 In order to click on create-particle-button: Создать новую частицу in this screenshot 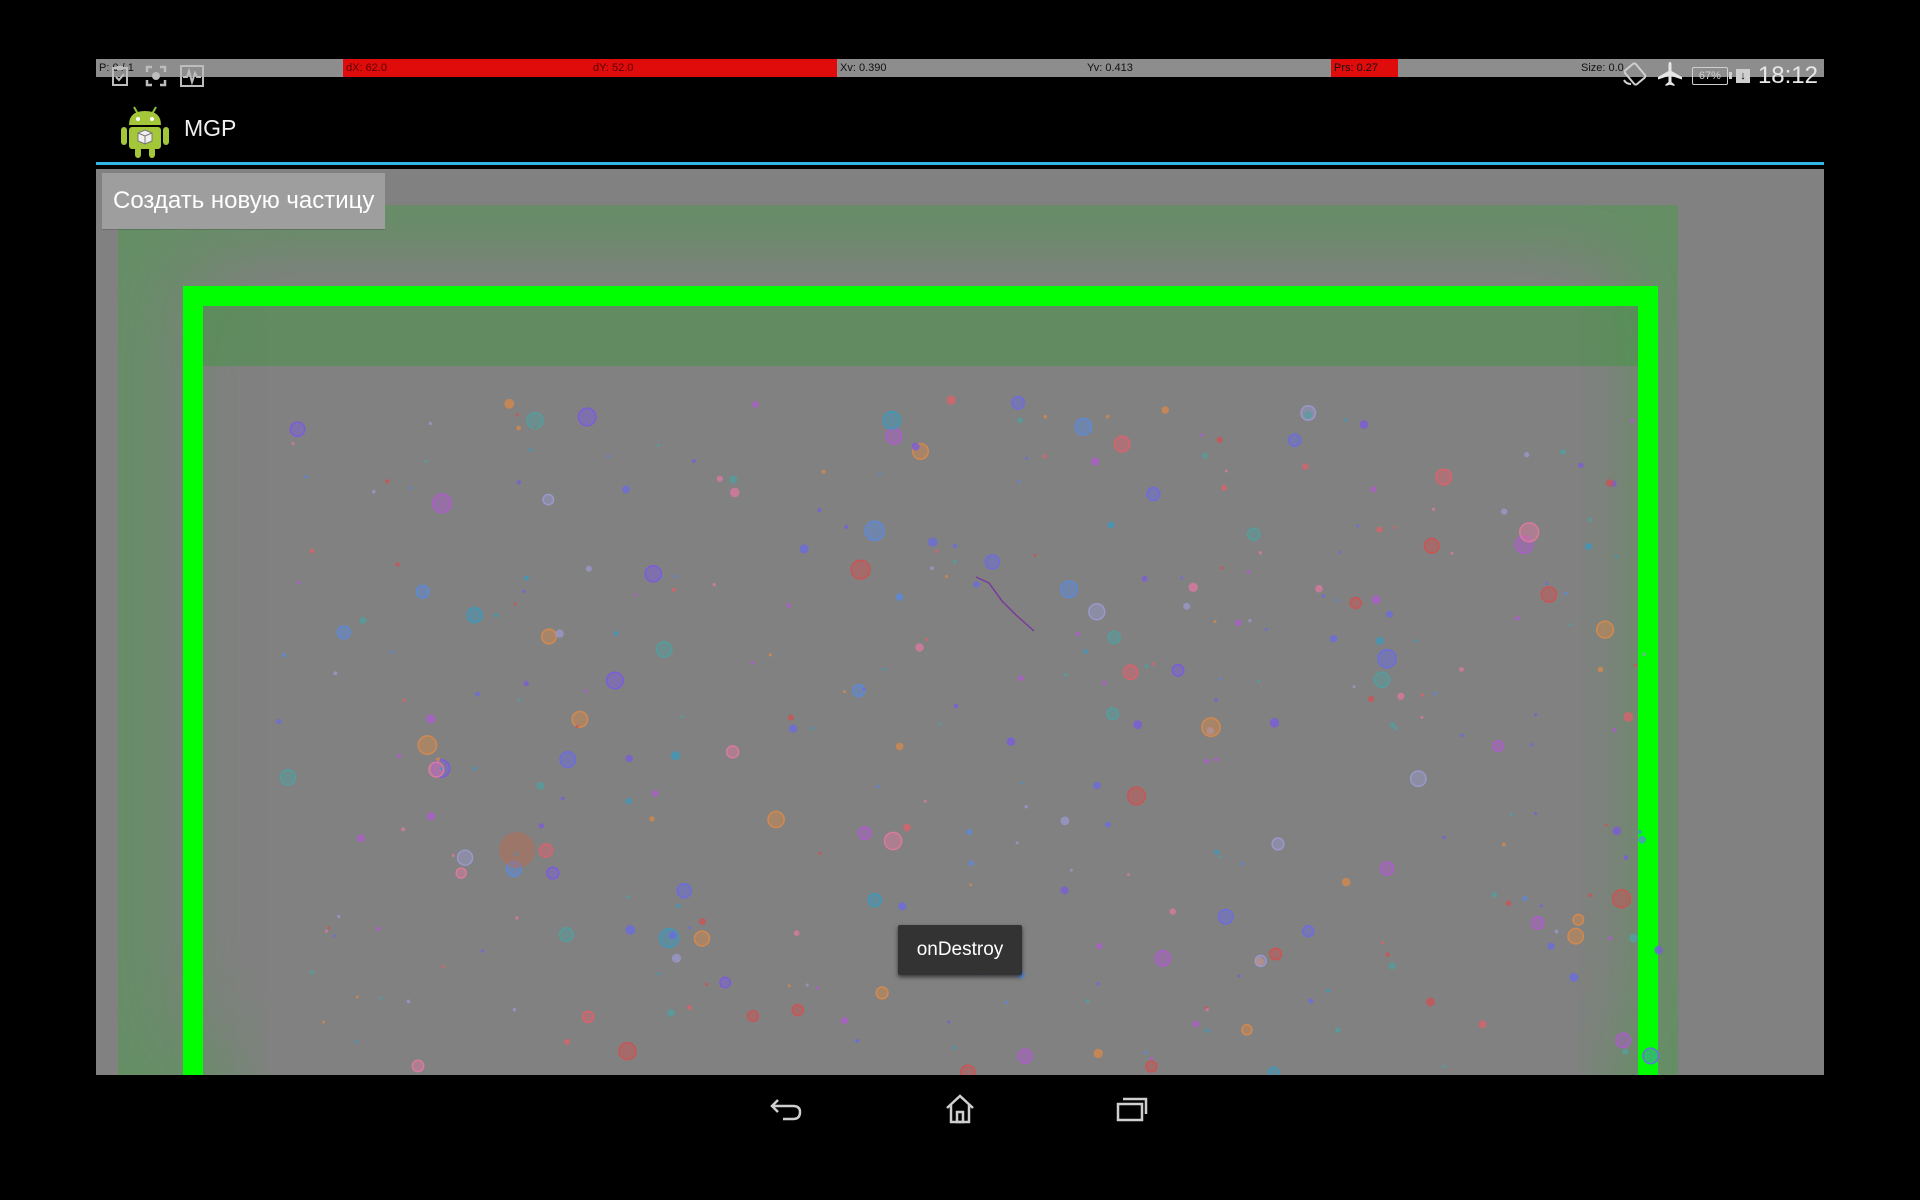, I will do `click(244, 201)`.